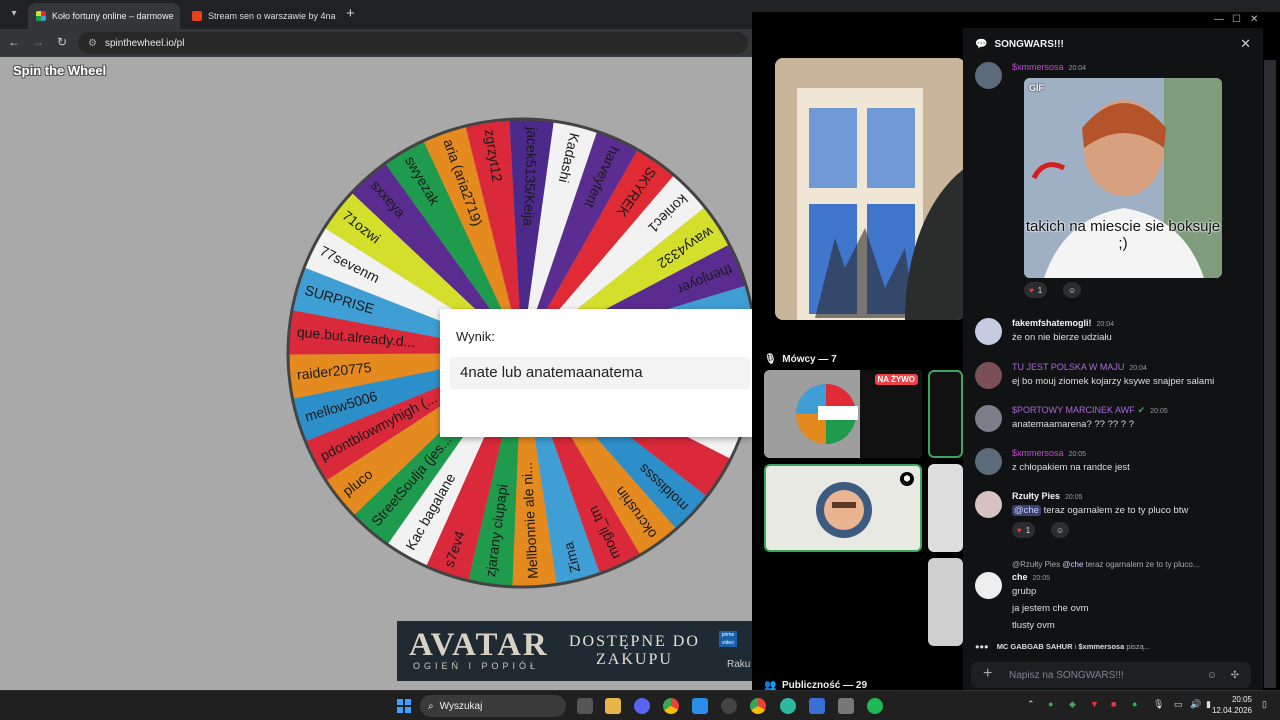 The width and height of the screenshot is (1280, 720). What do you see at coordinates (38, 42) in the screenshot?
I see `forward-arrow-icon: →` at bounding box center [38, 42].